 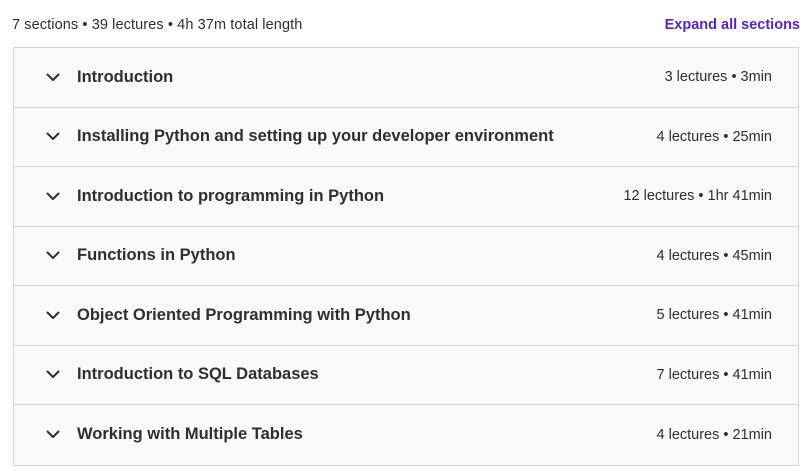 I want to click on section-title: Introduction to programming in Python, so click(x=231, y=195).